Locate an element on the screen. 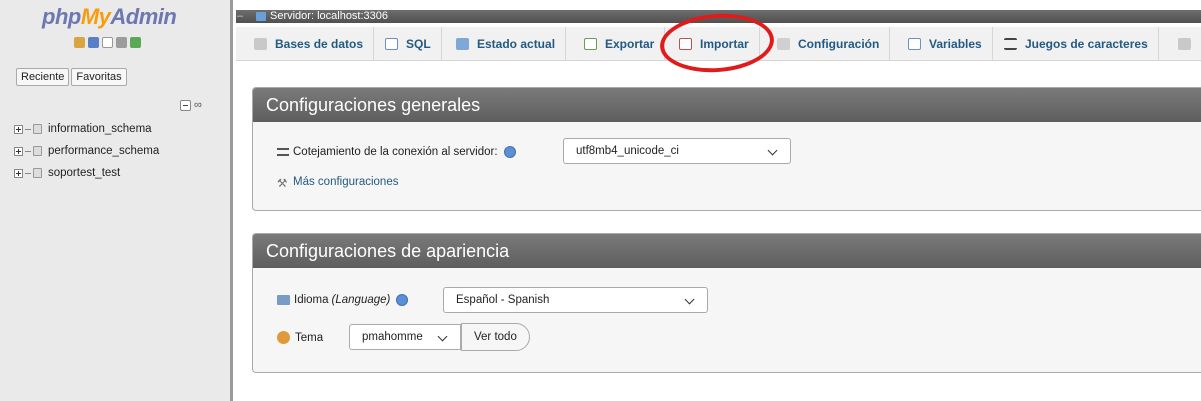 The width and height of the screenshot is (1201, 401). sidebar-icon-row is located at coordinates (107, 42).